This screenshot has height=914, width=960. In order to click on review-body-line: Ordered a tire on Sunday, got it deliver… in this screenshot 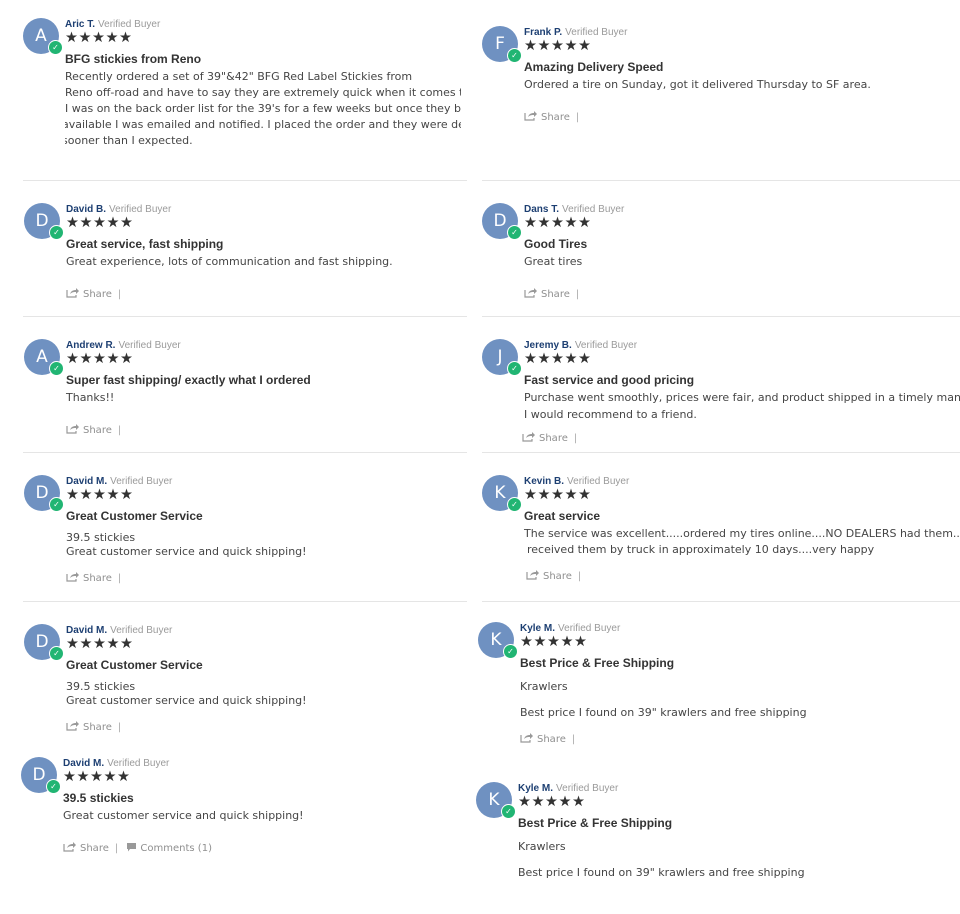, I will do `click(697, 84)`.